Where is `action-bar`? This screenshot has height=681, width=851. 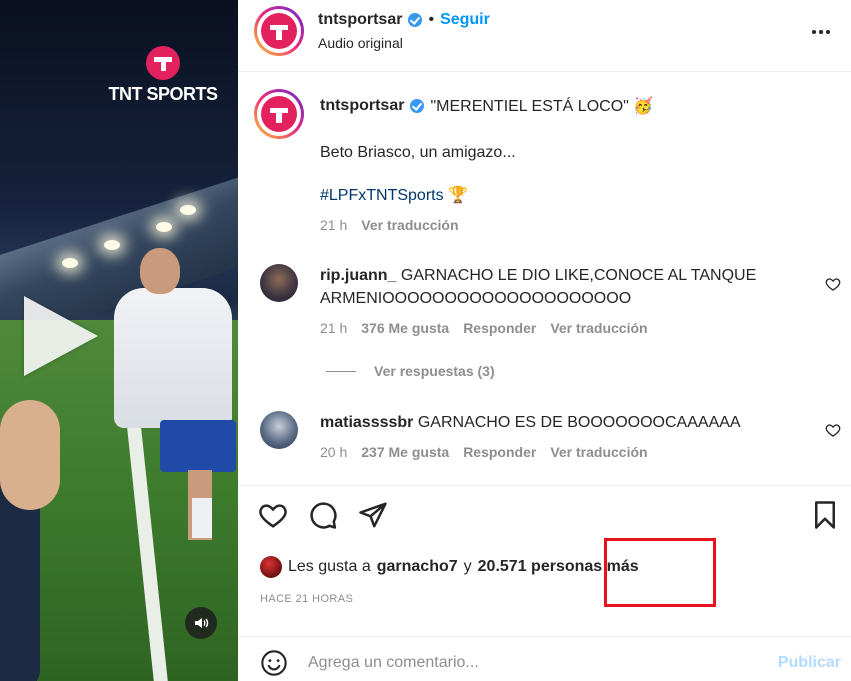 action-bar is located at coordinates (548, 516).